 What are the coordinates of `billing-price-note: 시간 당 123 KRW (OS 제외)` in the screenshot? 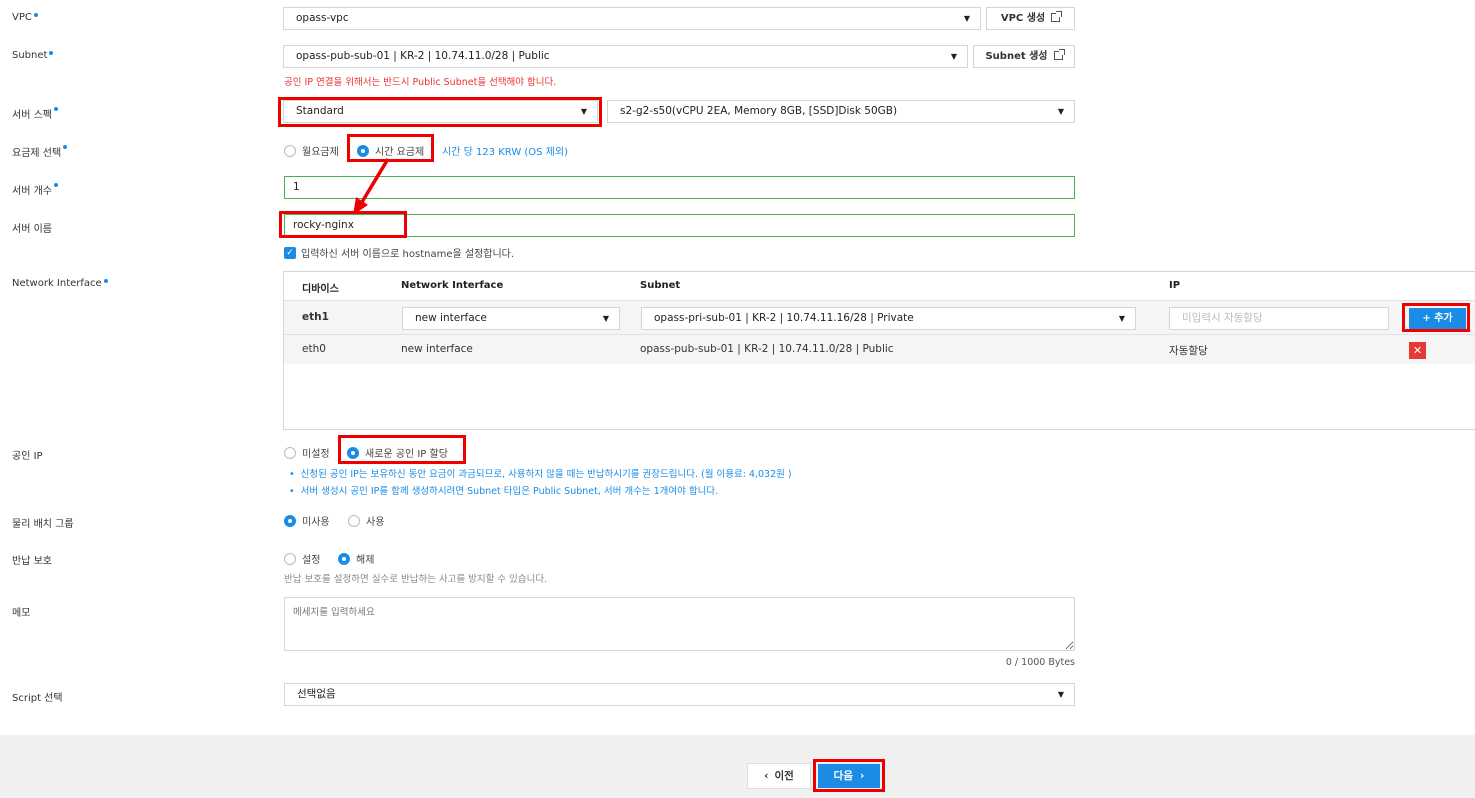 It's located at (505, 152).